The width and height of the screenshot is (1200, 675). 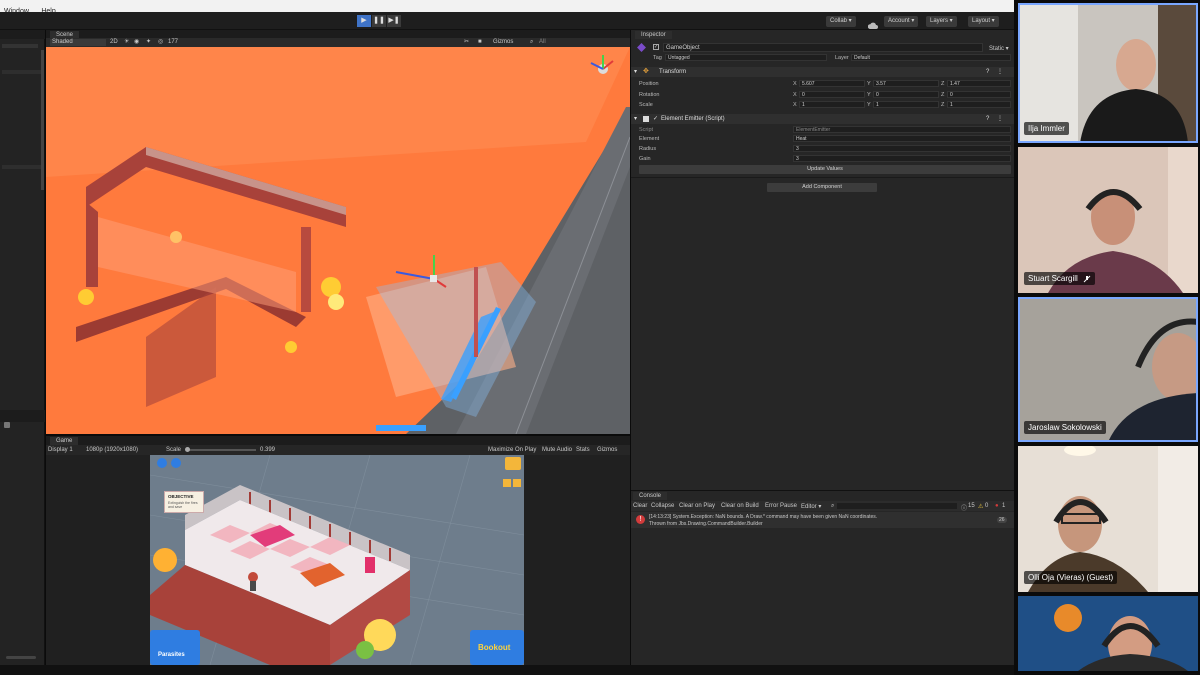 What do you see at coordinates (980, 506) in the screenshot?
I see `warning-icon: ⚠` at bounding box center [980, 506].